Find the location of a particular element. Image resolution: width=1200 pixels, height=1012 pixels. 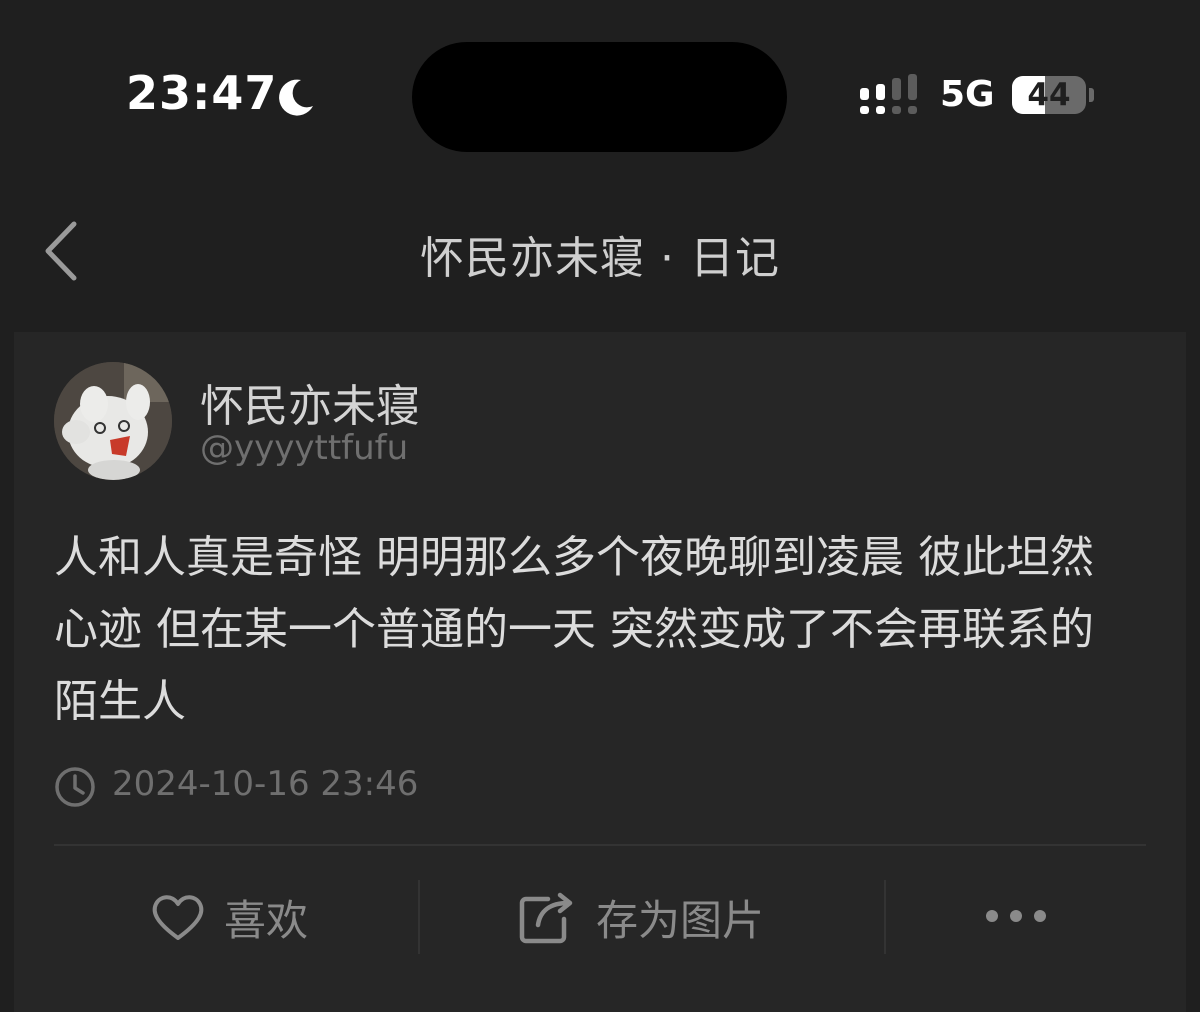

heart-icon is located at coordinates (178, 917).